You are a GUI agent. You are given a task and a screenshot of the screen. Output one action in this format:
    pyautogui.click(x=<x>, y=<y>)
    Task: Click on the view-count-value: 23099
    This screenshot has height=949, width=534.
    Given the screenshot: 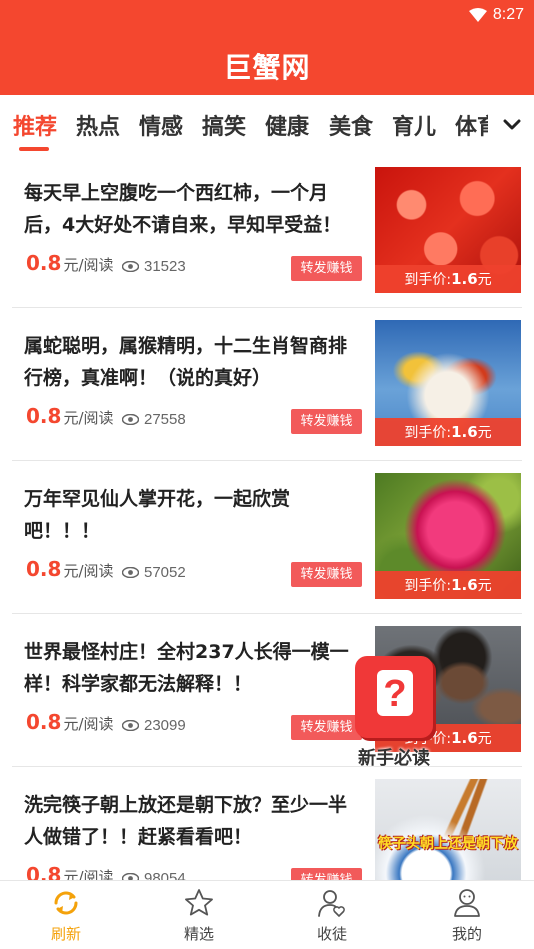 What is the action you would take?
    pyautogui.click(x=165, y=725)
    